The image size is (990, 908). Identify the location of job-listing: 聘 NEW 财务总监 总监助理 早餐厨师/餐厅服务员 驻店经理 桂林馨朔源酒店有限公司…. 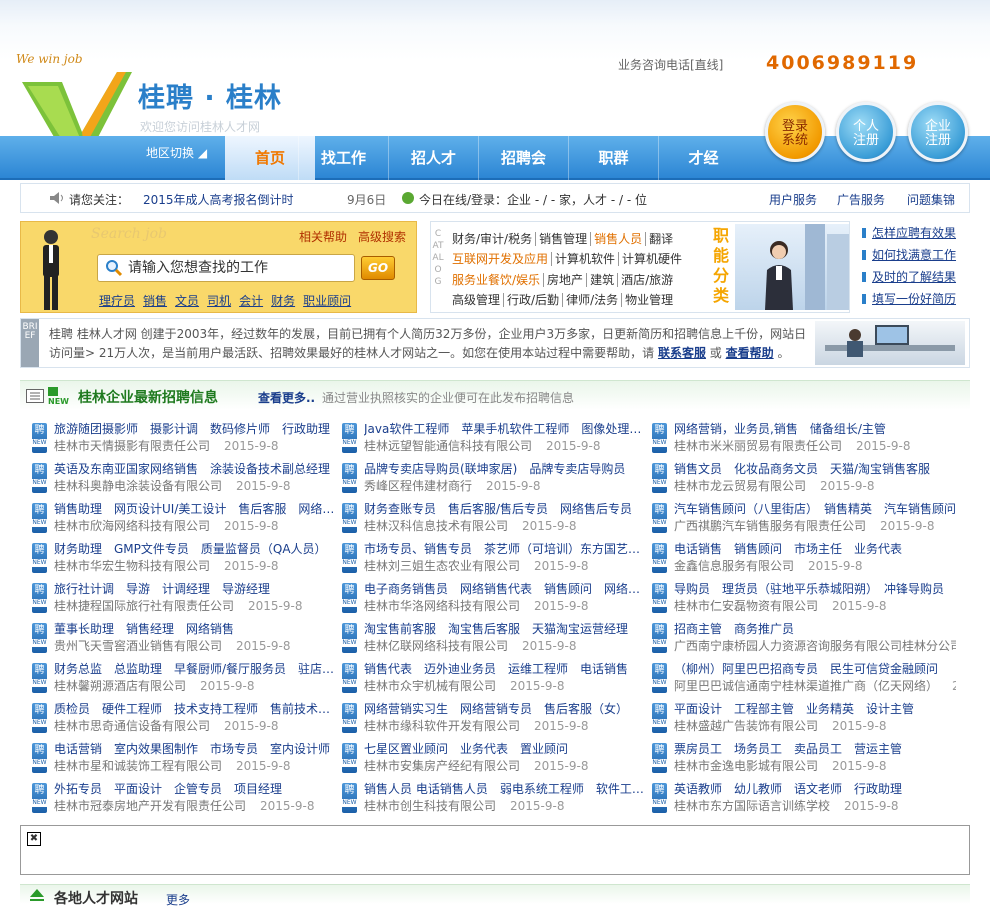
(184, 680).